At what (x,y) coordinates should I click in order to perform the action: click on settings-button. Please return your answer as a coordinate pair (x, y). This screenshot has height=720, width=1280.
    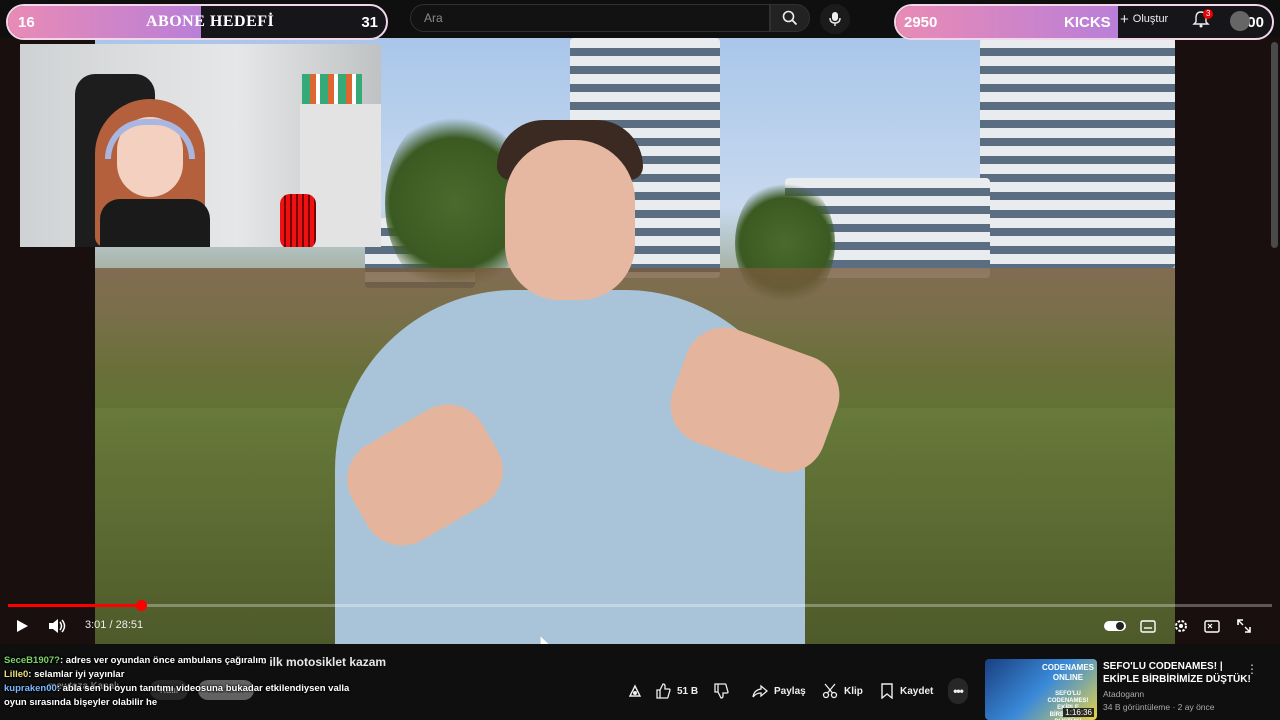
    Looking at the image, I should click on (1181, 626).